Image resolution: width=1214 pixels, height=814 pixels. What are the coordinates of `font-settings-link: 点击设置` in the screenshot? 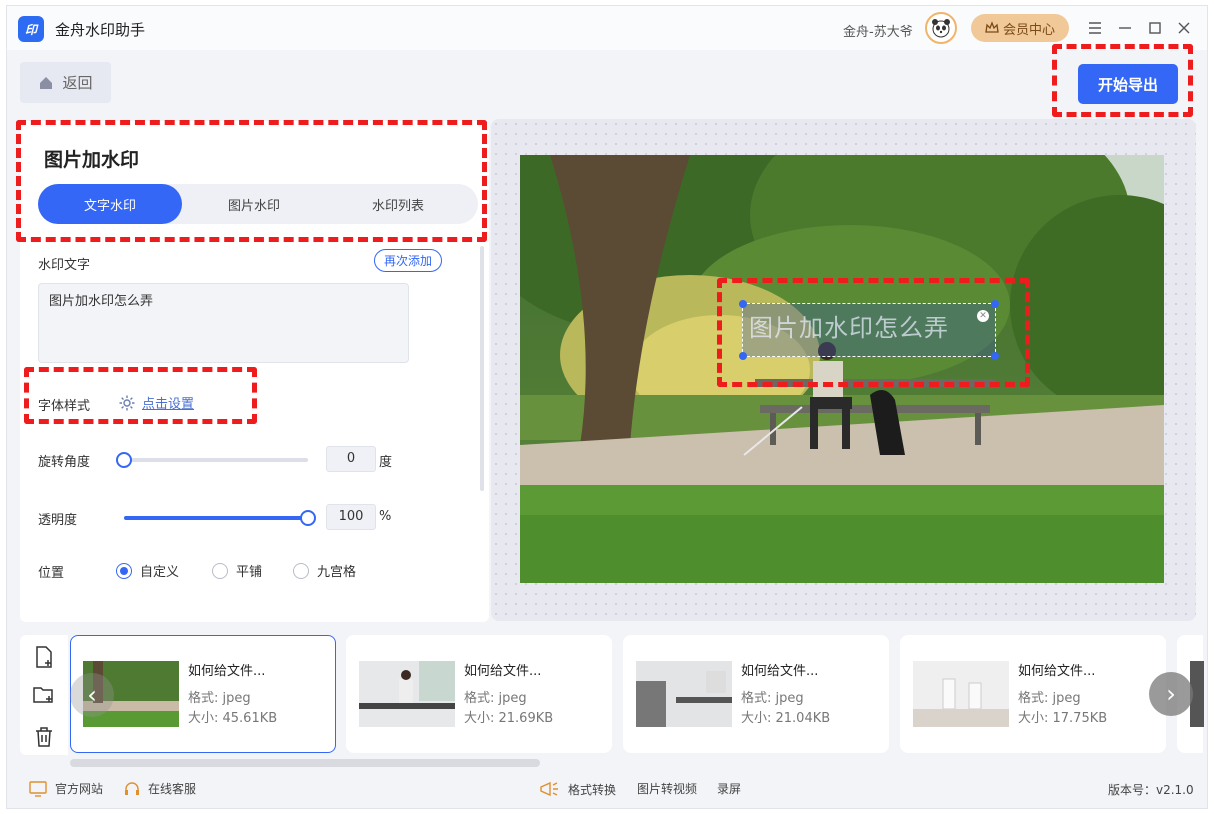 It's located at (156, 402).